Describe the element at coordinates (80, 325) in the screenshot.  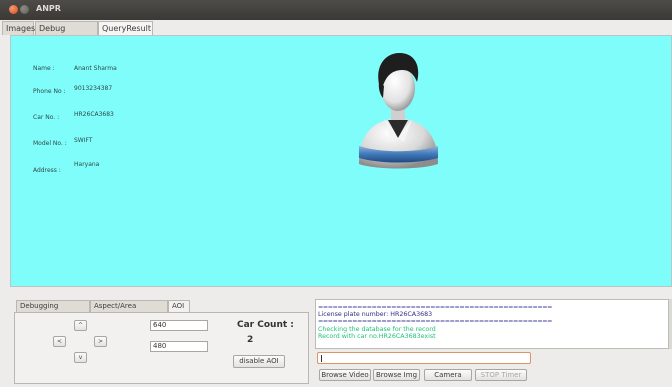
I see `aoi-up-button: ^` at that location.